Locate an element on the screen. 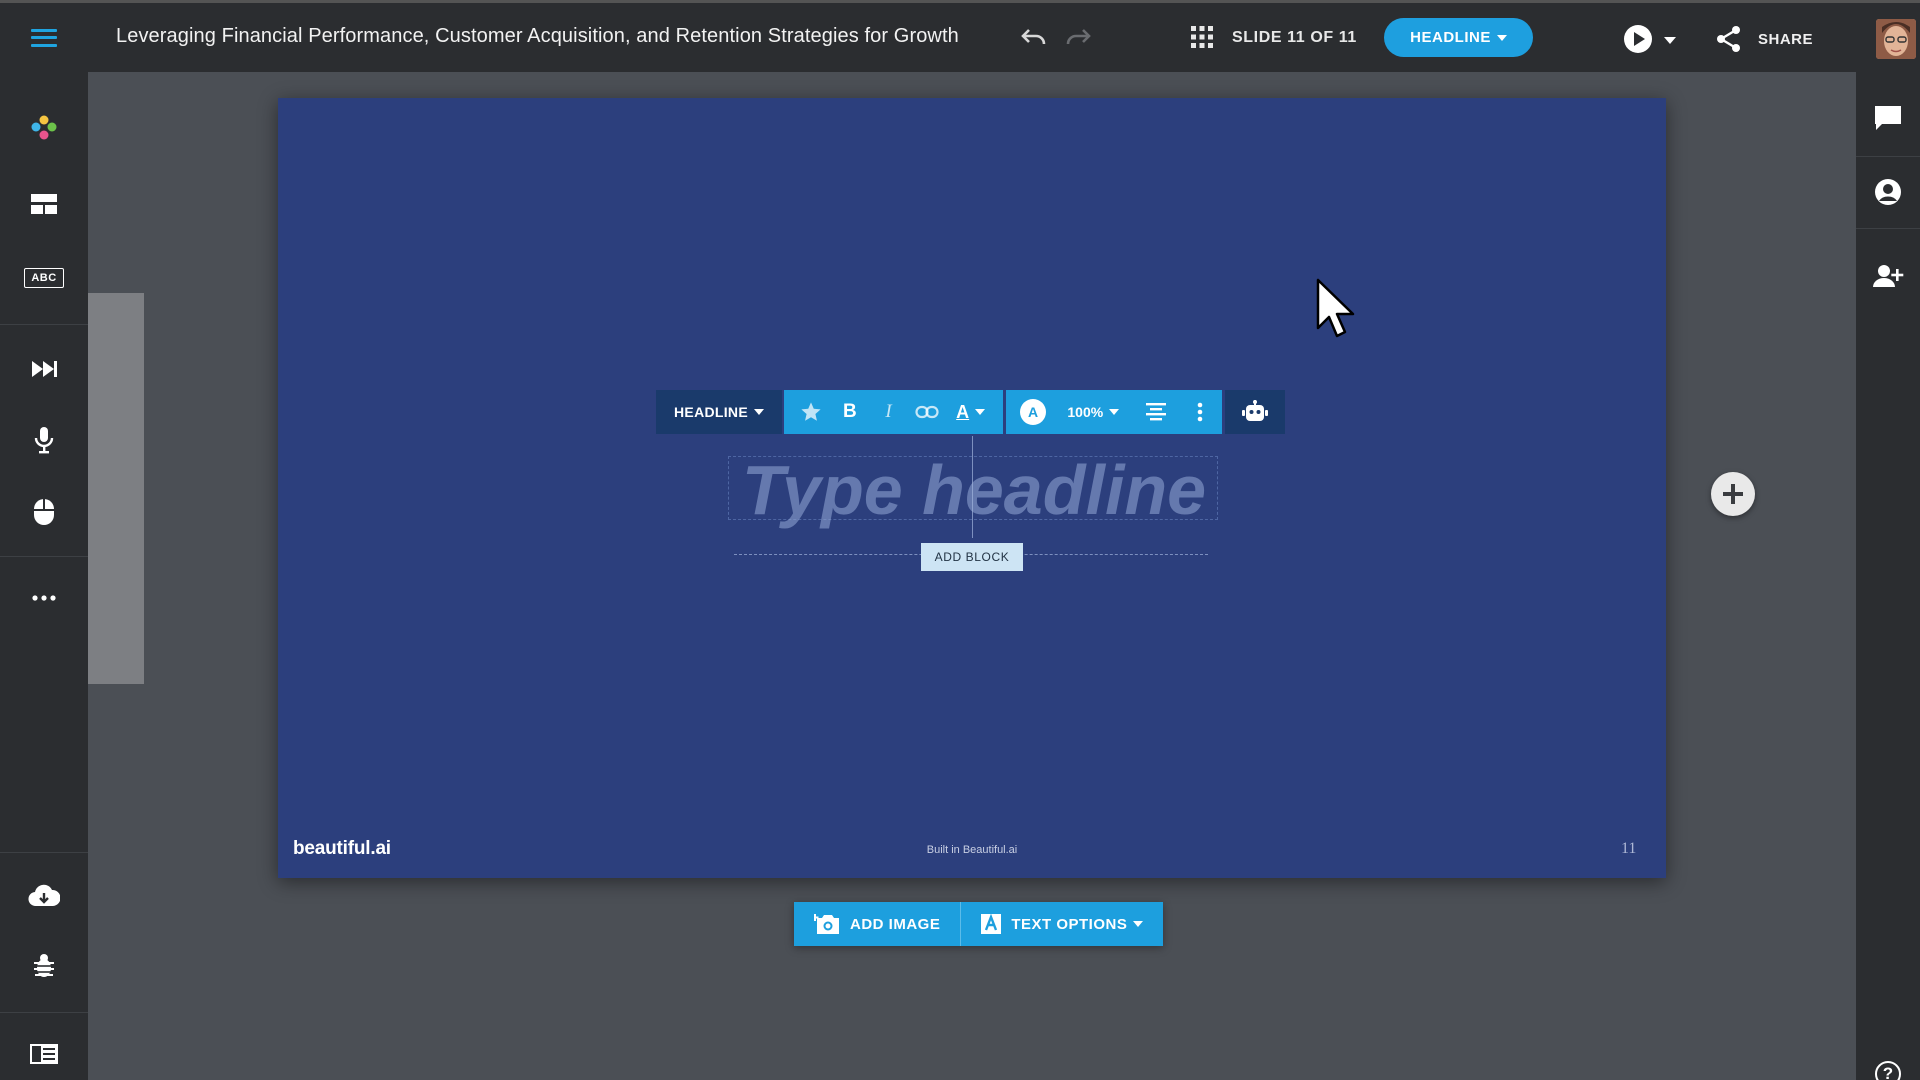 This screenshot has width=1920, height=1080. alignment-guide is located at coordinates (972, 487).